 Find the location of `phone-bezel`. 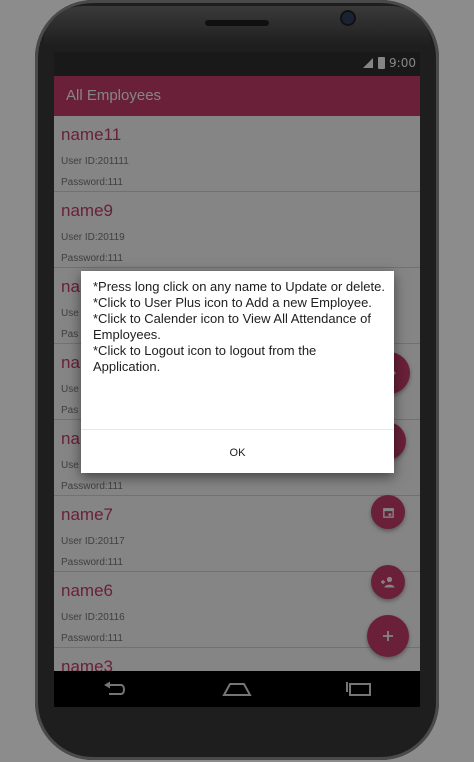

phone-bezel is located at coordinates (237, 26).